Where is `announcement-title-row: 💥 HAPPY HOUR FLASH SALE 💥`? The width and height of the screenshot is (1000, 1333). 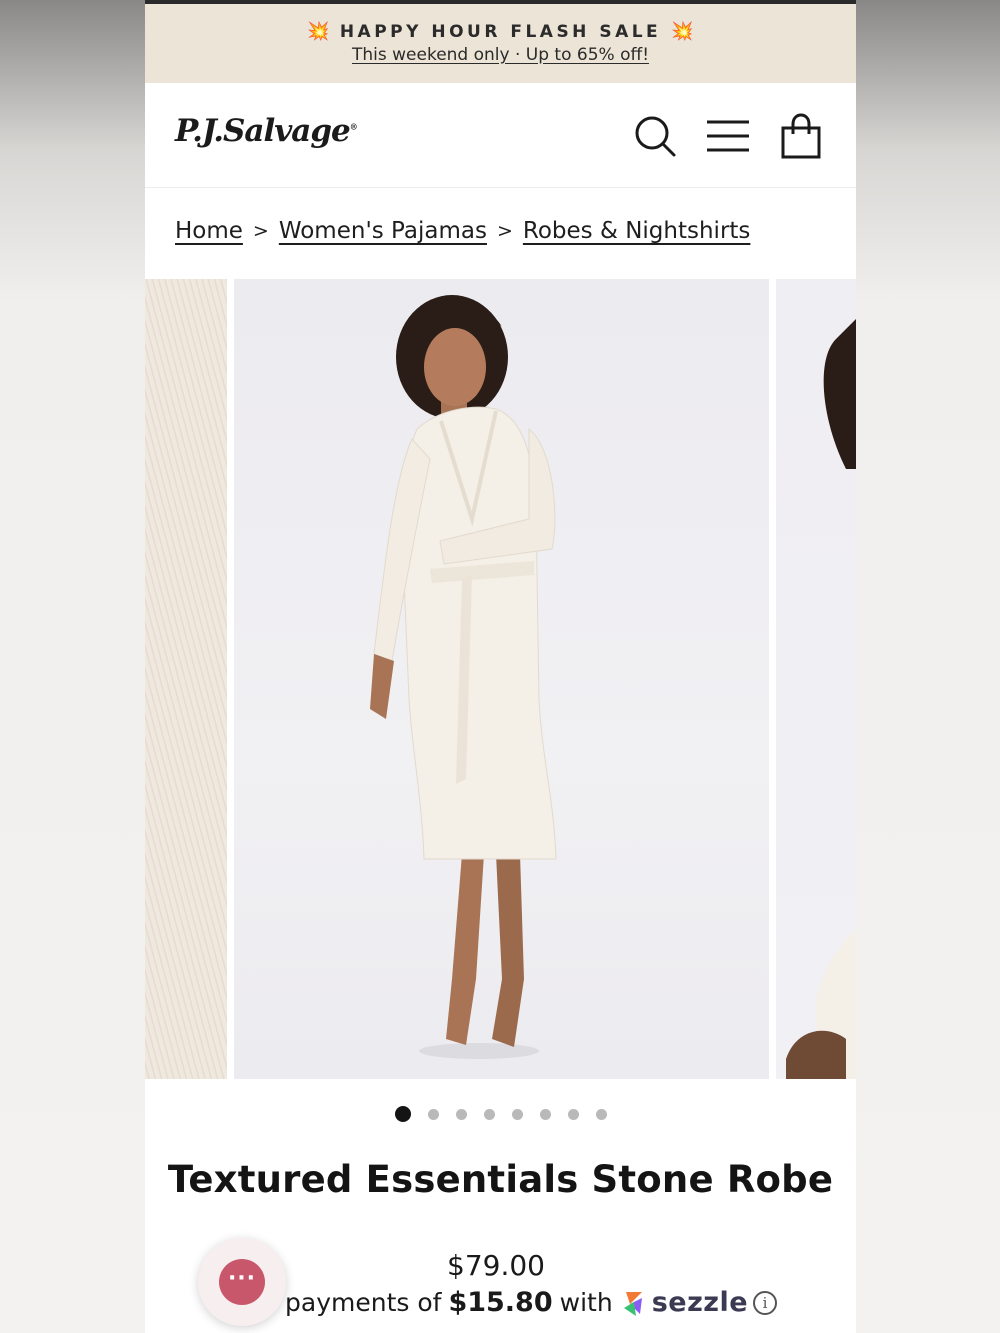 announcement-title-row: 💥 HAPPY HOUR FLASH SALE 💥 is located at coordinates (500, 31).